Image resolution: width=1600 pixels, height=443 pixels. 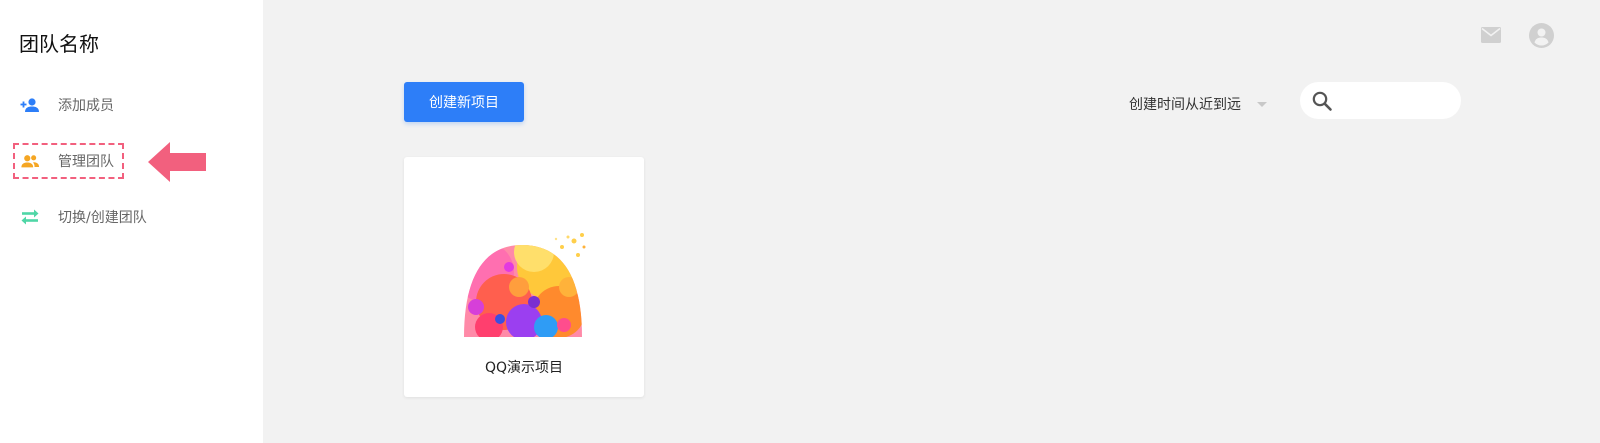 What do you see at coordinates (59, 44) in the screenshot?
I see `team-name: 团队名称` at bounding box center [59, 44].